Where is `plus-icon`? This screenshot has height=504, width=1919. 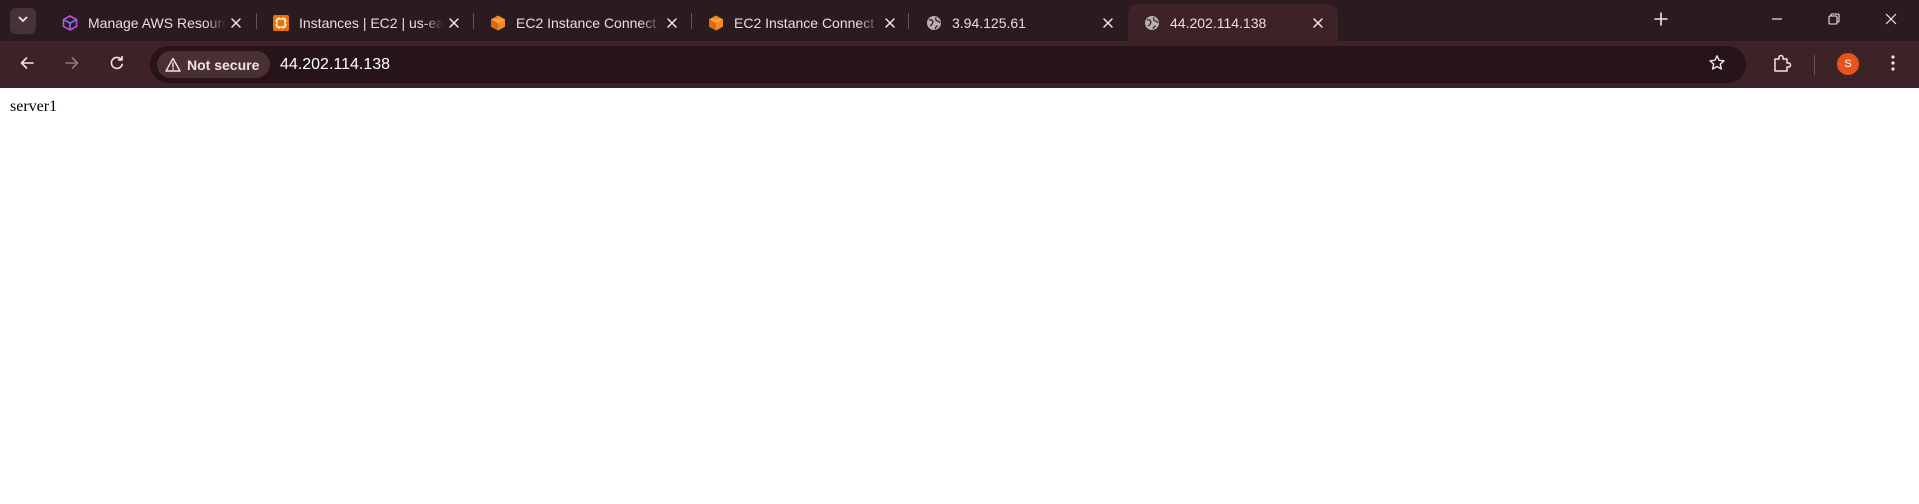
plus-icon is located at coordinates (1661, 21).